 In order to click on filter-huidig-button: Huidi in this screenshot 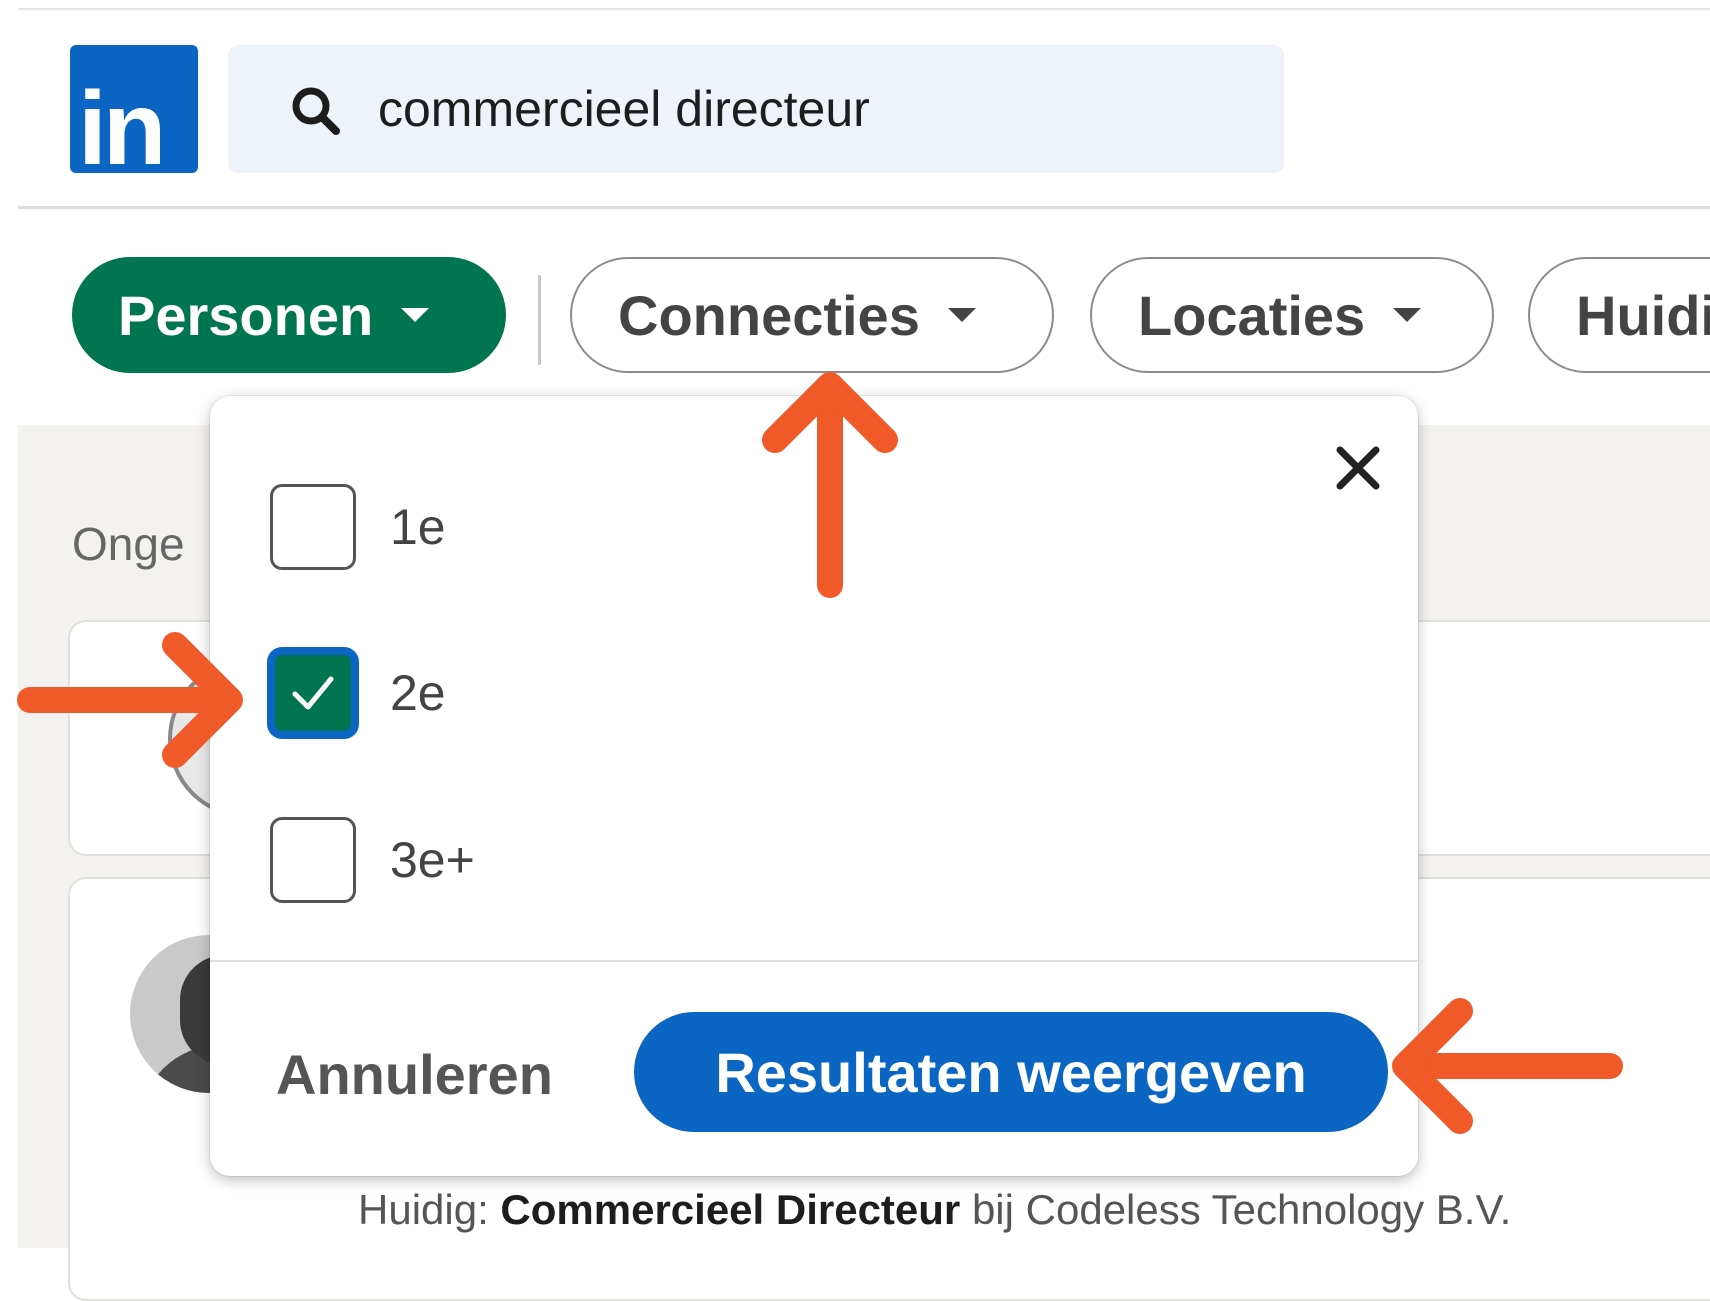, I will do `click(1619, 315)`.